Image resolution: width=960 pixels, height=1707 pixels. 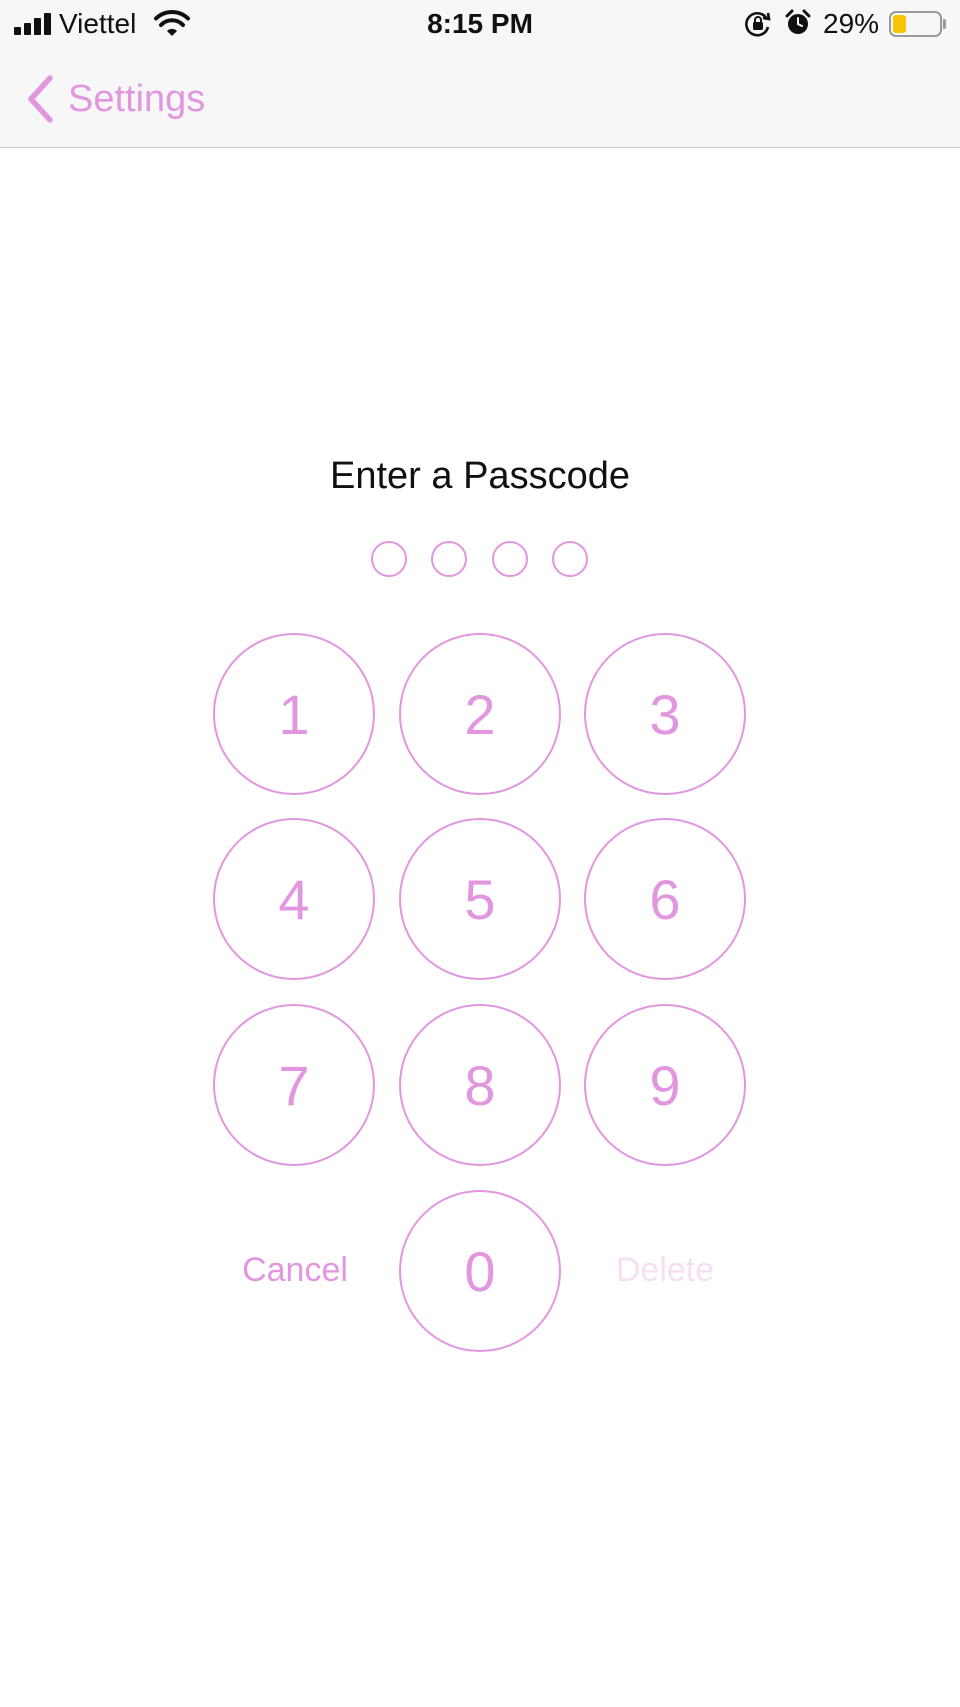 I want to click on key-7: 7, so click(x=294, y=1085).